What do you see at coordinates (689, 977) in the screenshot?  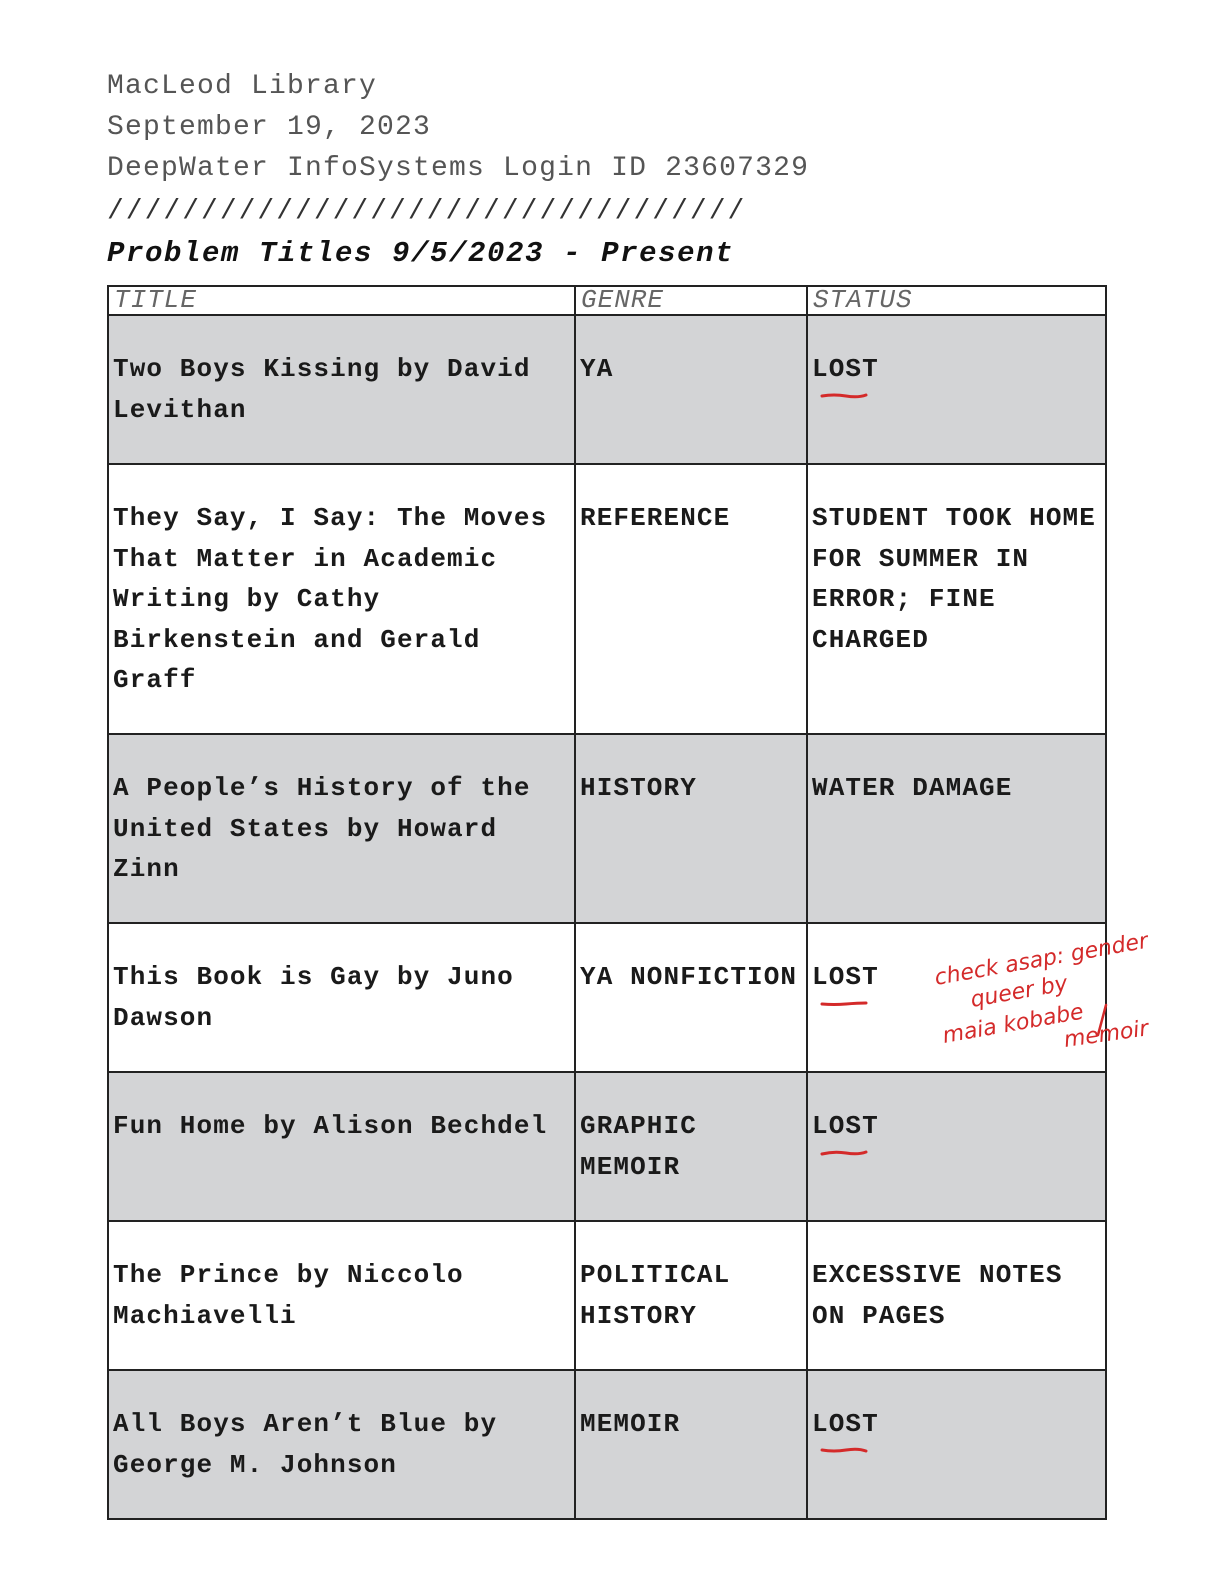 I see `genre-cell: YA NONFICTION` at bounding box center [689, 977].